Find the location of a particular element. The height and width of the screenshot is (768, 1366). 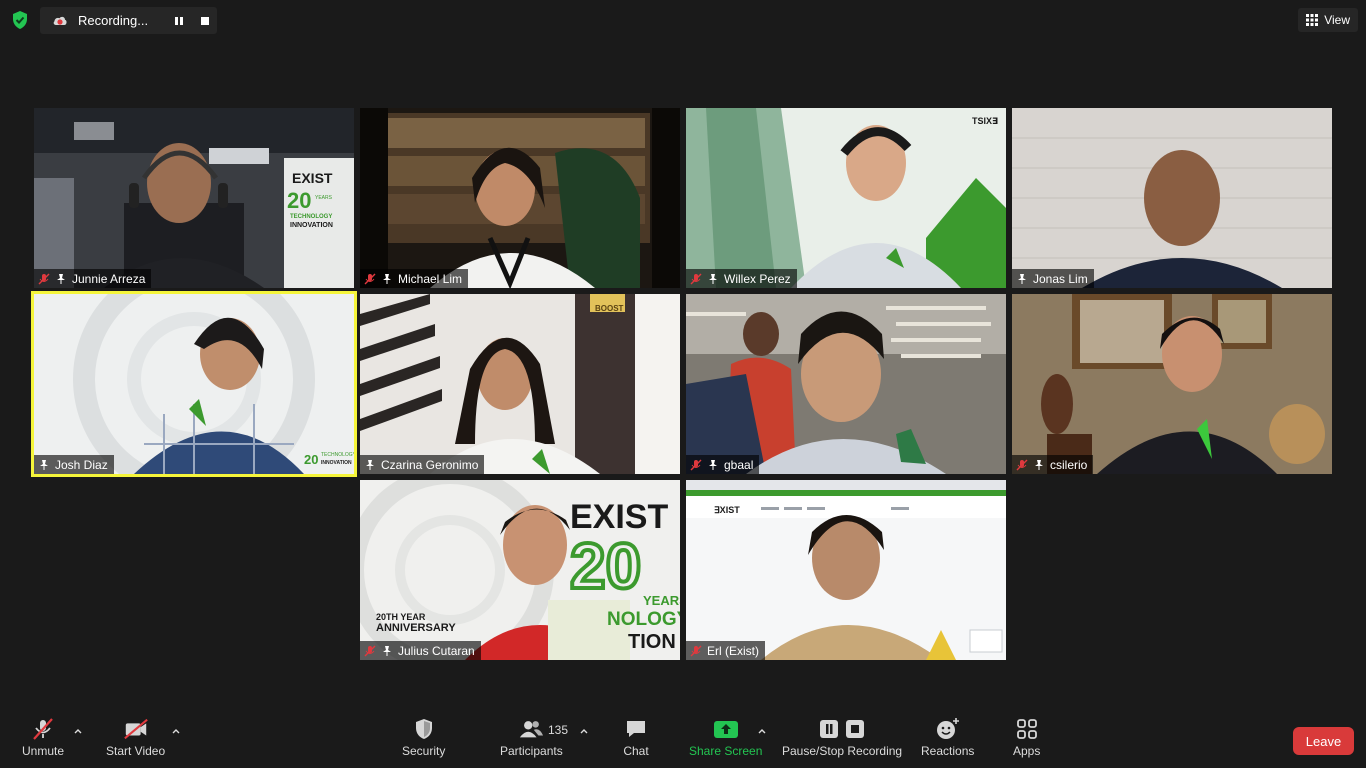

view-button: View is located at coordinates (1328, 20).